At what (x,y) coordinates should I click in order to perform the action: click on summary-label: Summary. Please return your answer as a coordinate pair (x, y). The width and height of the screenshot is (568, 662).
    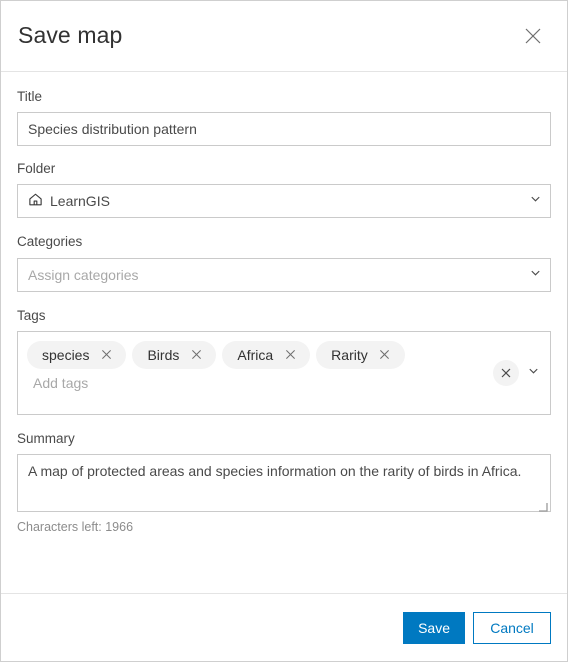
    Looking at the image, I should click on (46, 438).